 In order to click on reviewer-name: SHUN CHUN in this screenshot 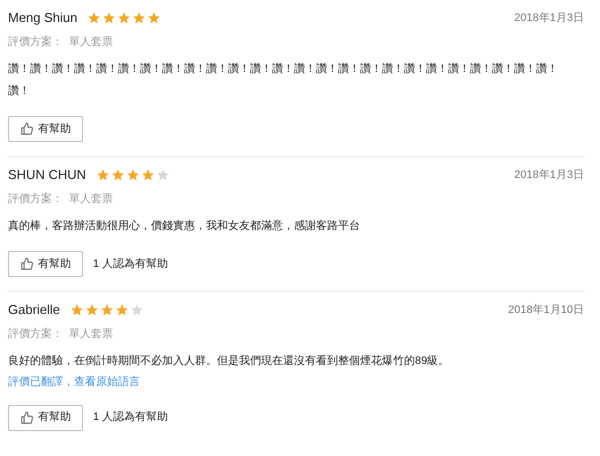, I will do `click(47, 175)`.